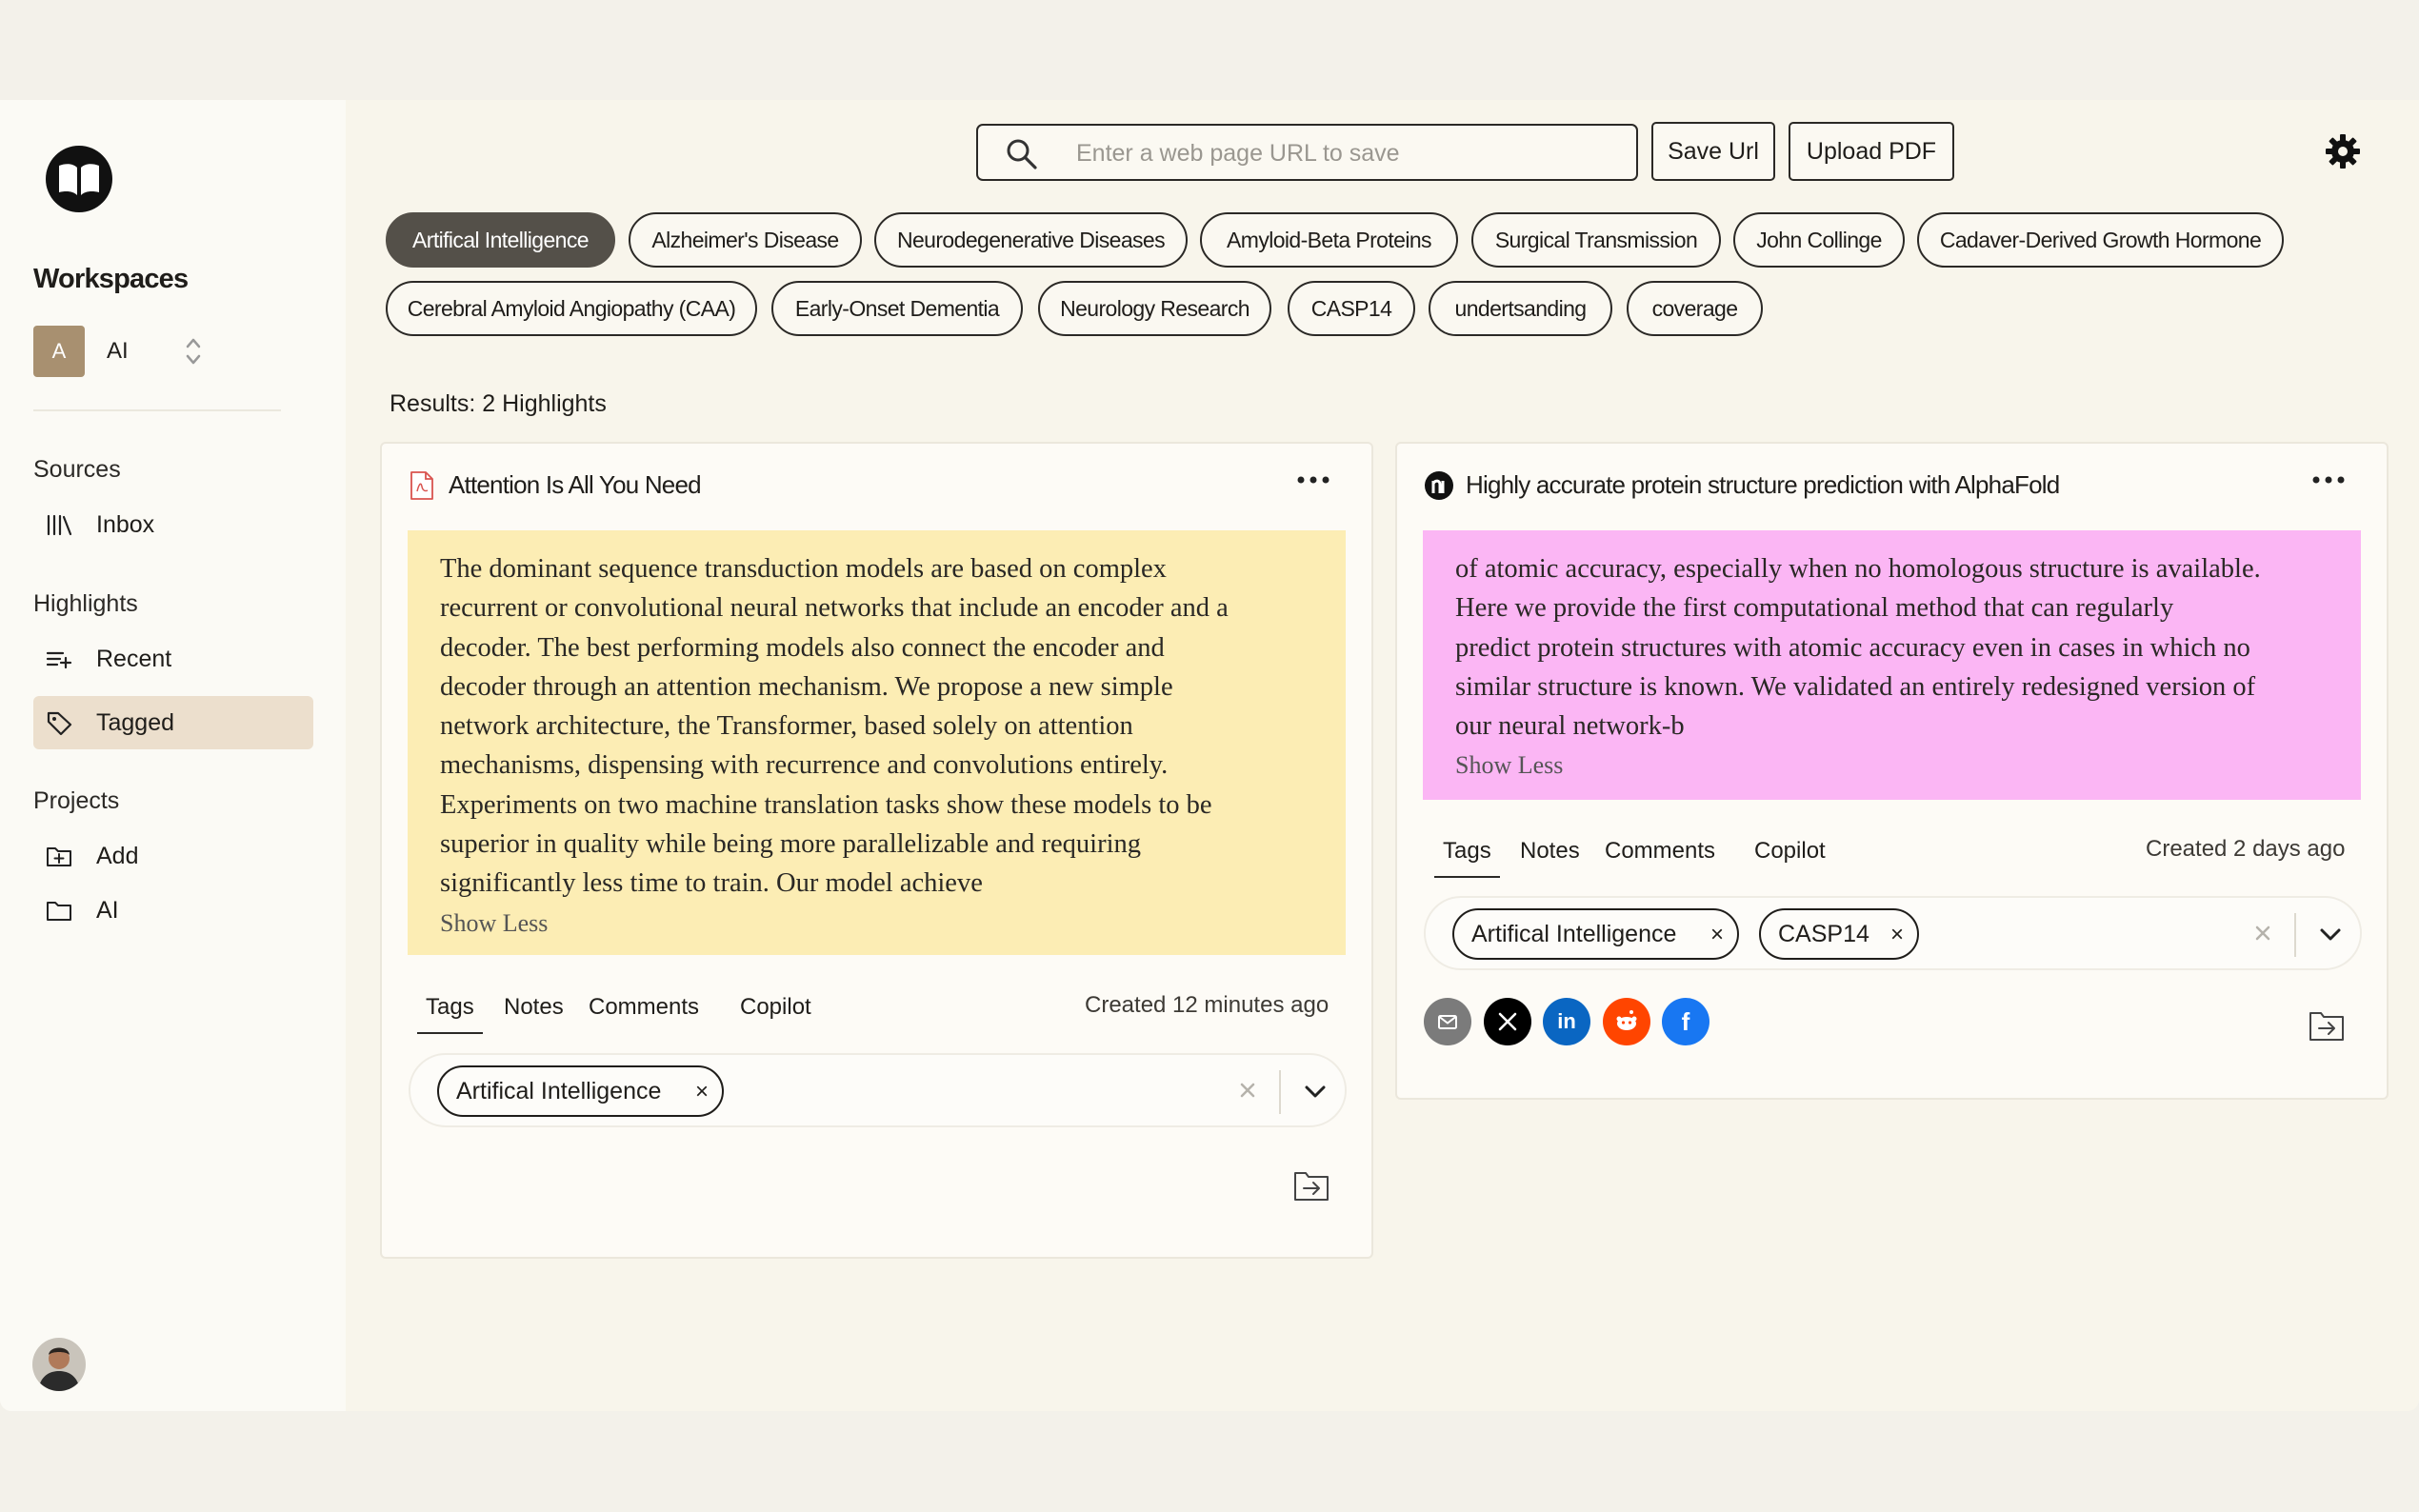 Image resolution: width=2419 pixels, height=1512 pixels. I want to click on tag-filter-chip: Cadaver-Derived Growth Hormone, so click(2100, 240).